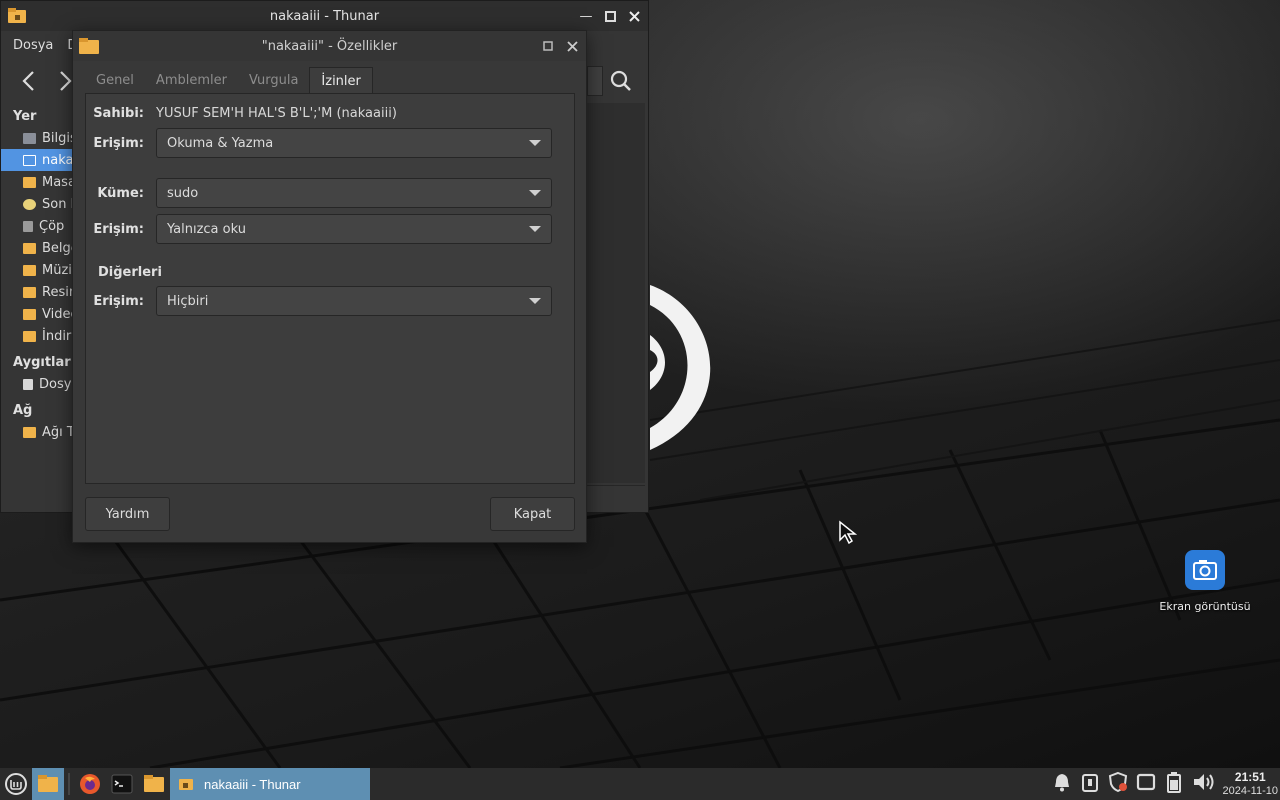 Image resolution: width=1280 pixels, height=800 pixels. What do you see at coordinates (532, 514) in the screenshot?
I see `close-dialog-button: Kapat` at bounding box center [532, 514].